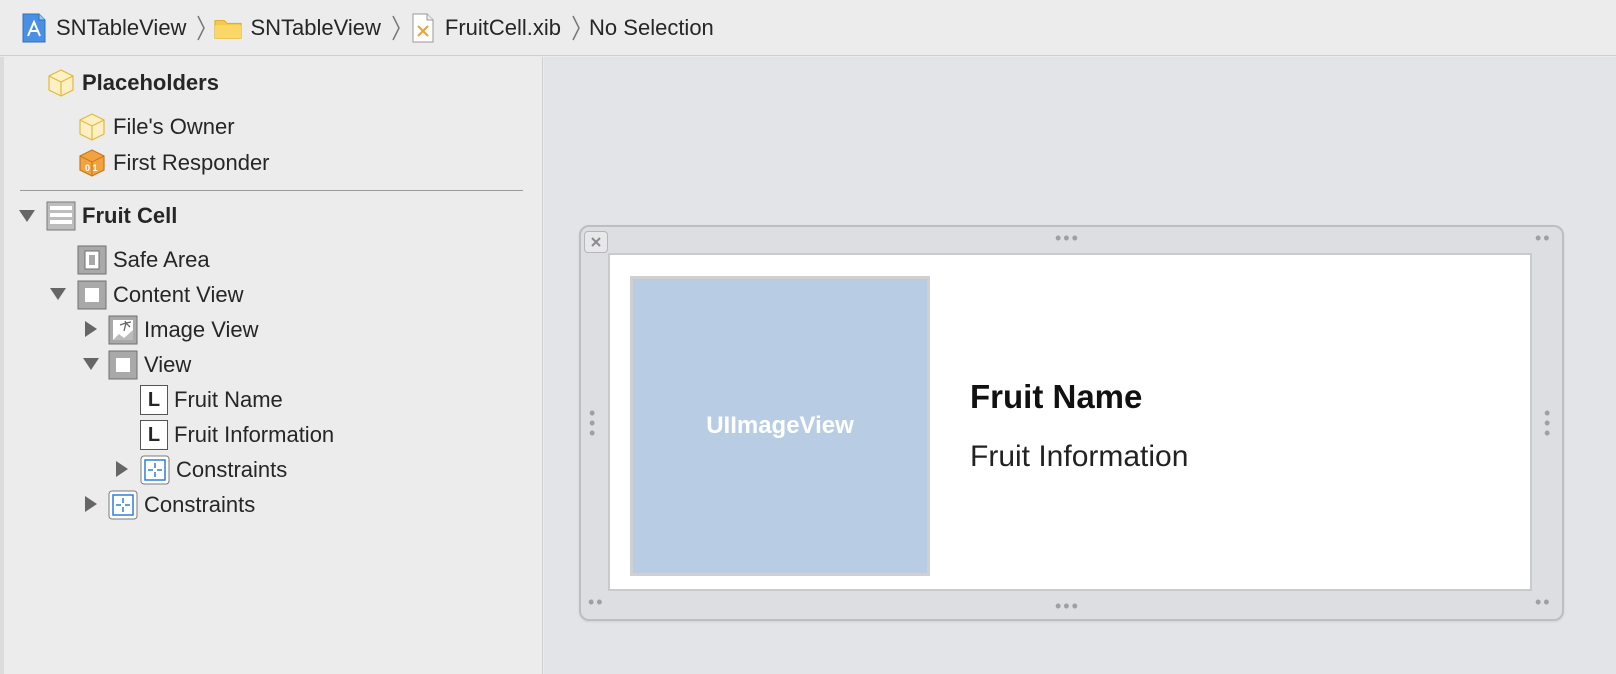  I want to click on safe-area-icon, so click(92, 260).